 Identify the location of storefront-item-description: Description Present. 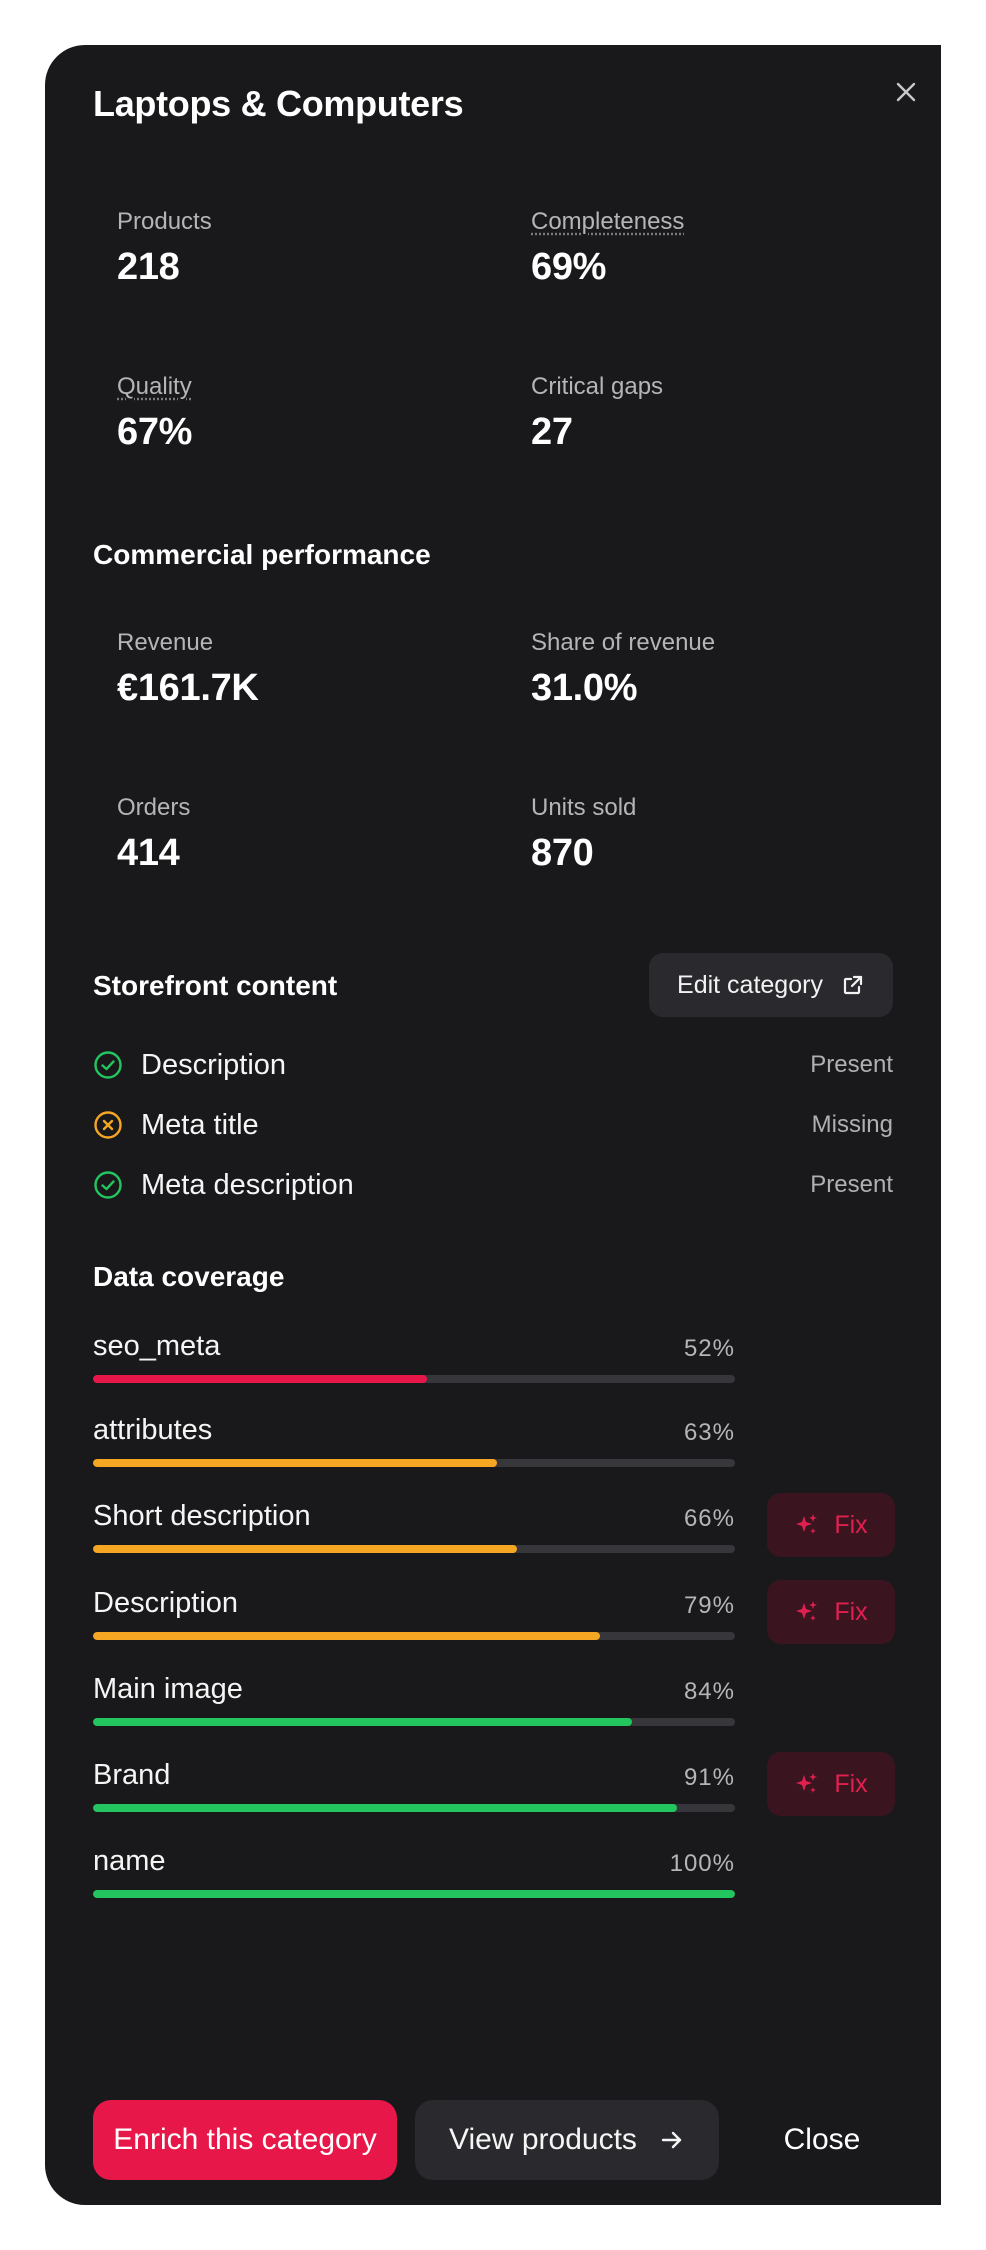
(493, 1065).